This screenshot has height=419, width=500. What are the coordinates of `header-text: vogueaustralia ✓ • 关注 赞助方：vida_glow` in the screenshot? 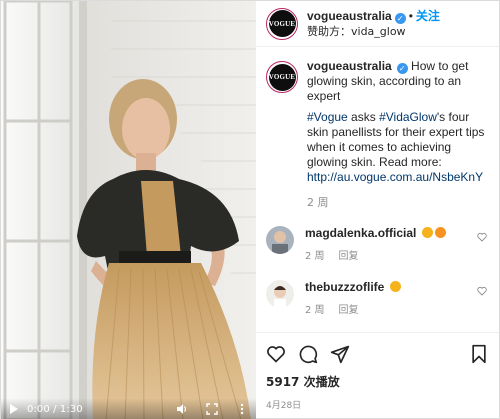 It's located at (373, 24).